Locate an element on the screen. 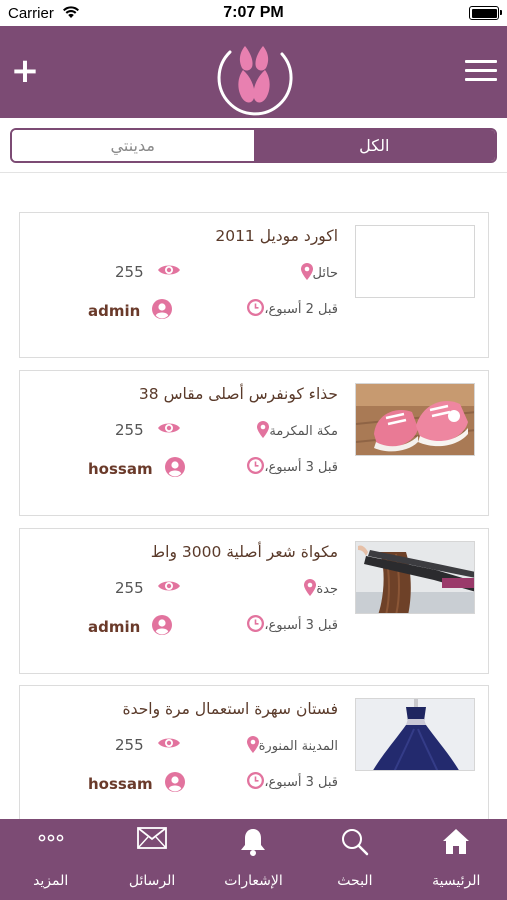 This screenshot has width=507, height=900. city-filter-segment: الكل مدينتي is located at coordinates (253, 145).